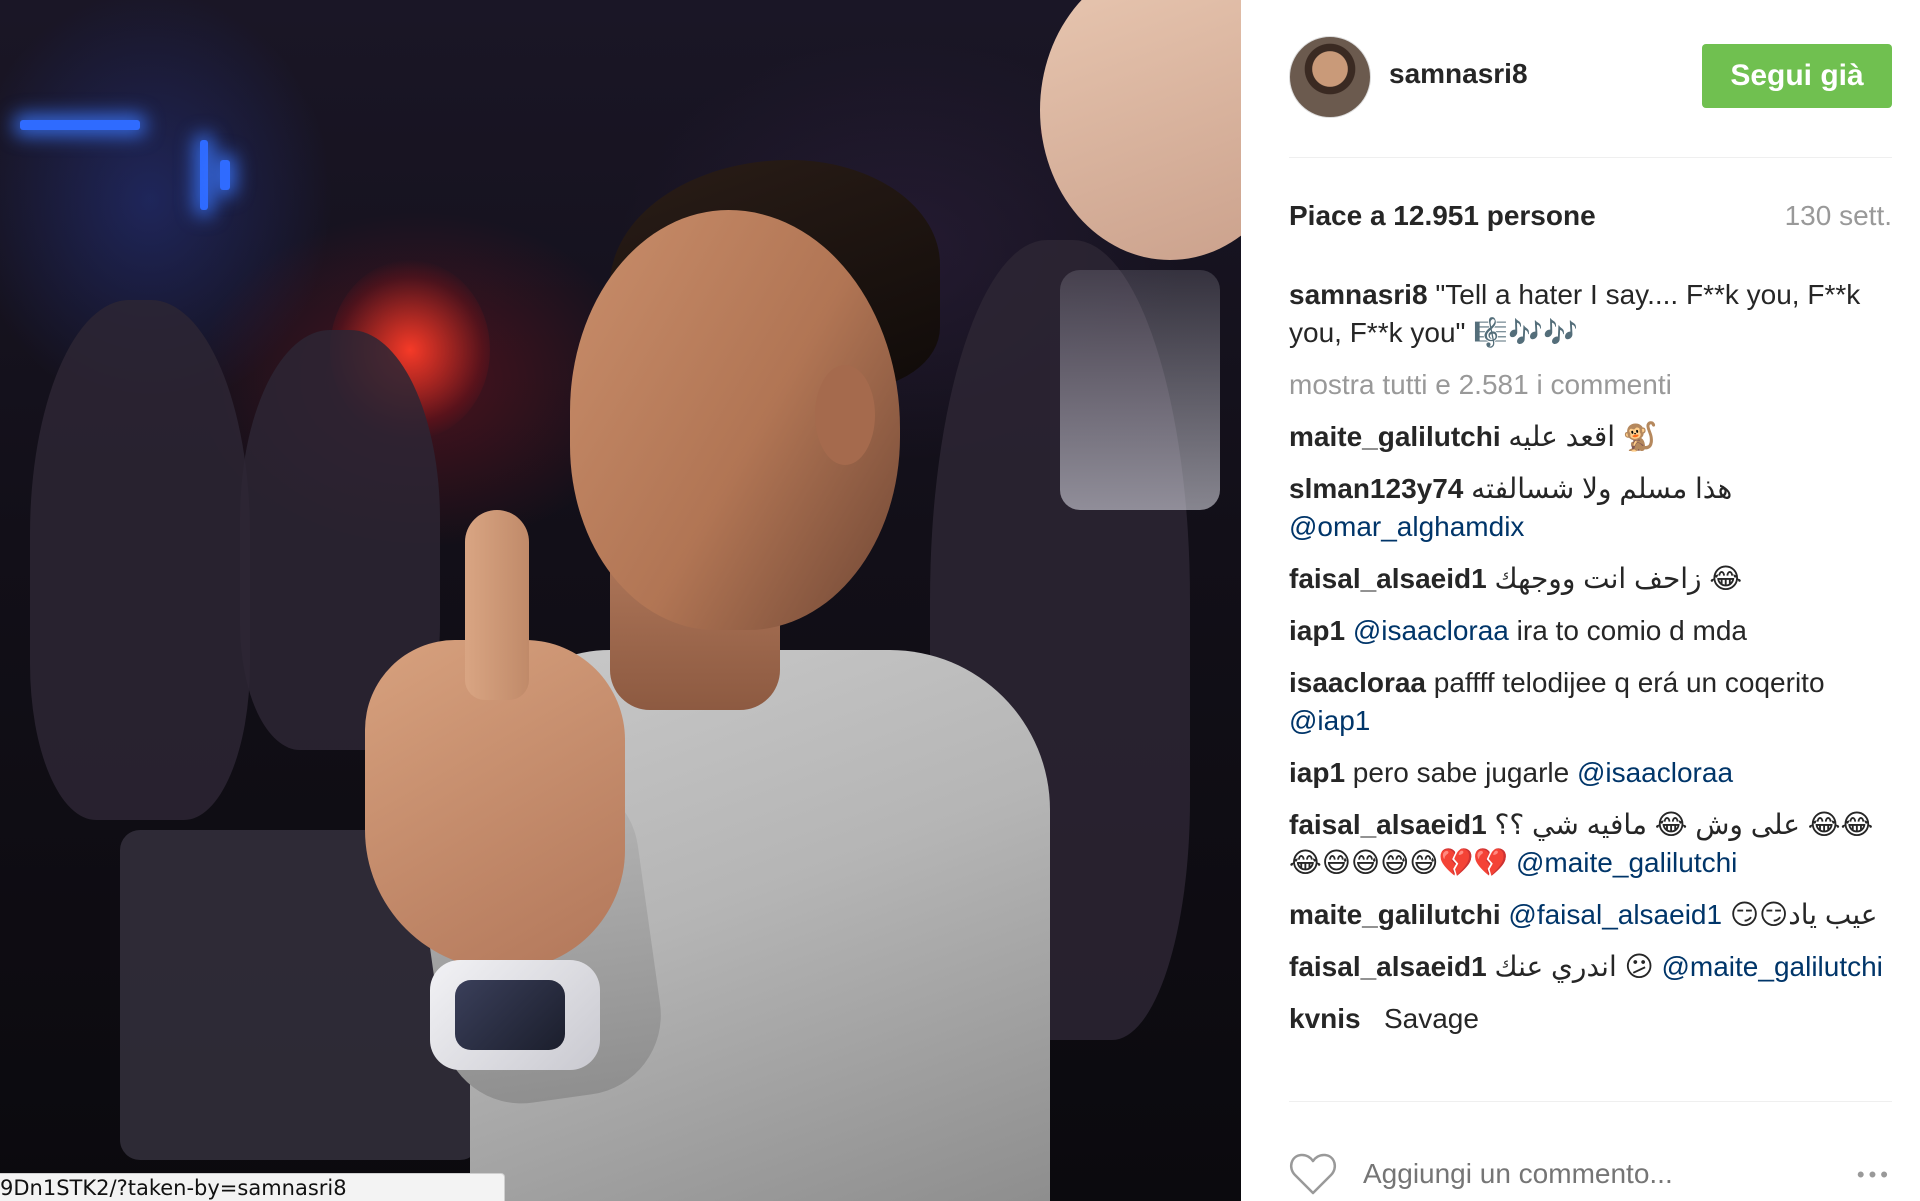  Describe the element at coordinates (1579, 436) in the screenshot. I see `comment-text: اقعد عليه 🐒` at that location.